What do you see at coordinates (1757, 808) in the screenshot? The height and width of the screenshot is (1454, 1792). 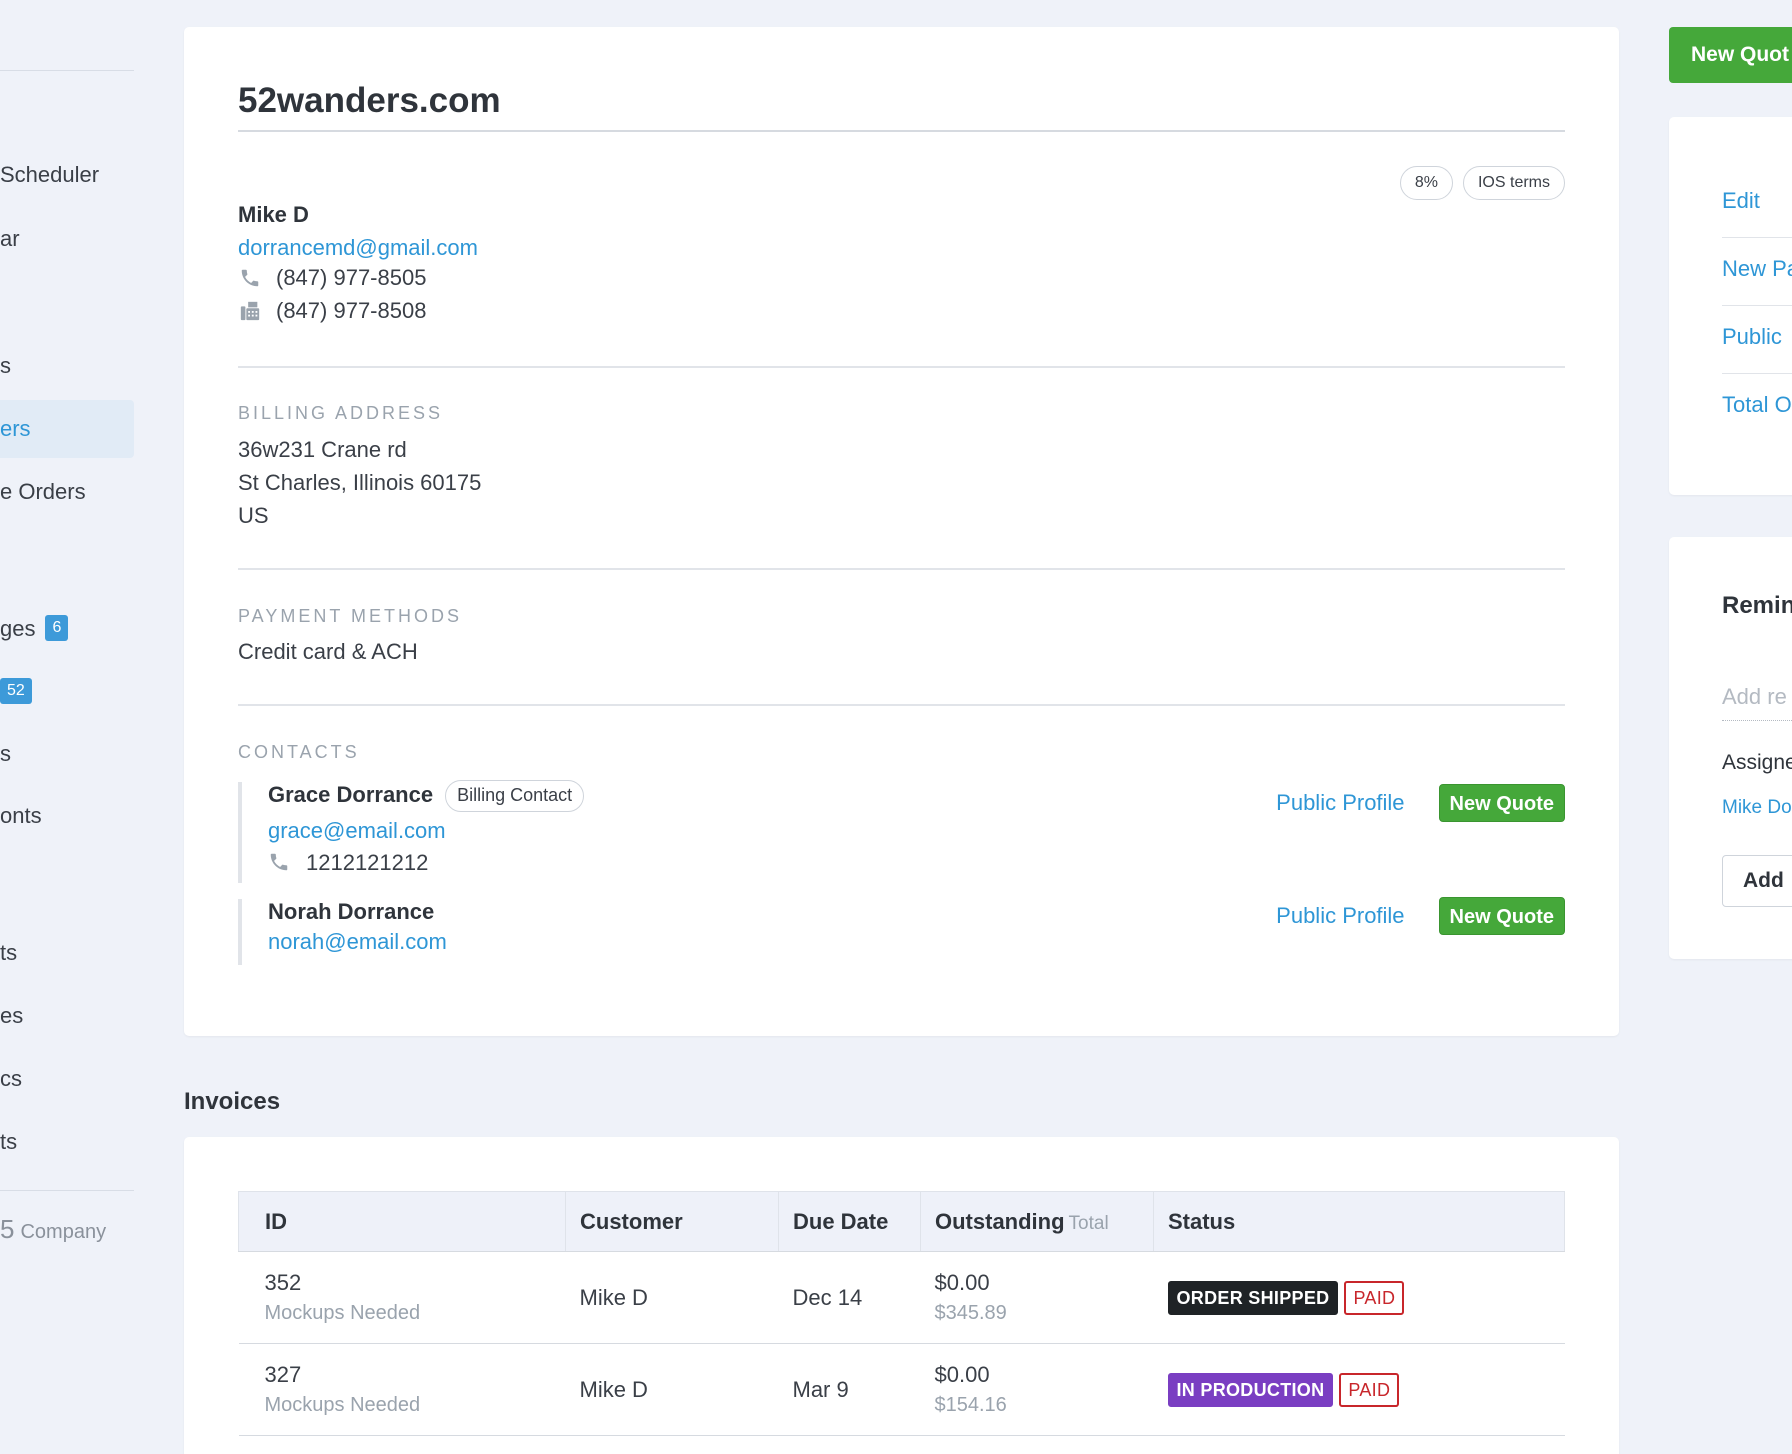 I see `assignee-select: Mike Do` at bounding box center [1757, 808].